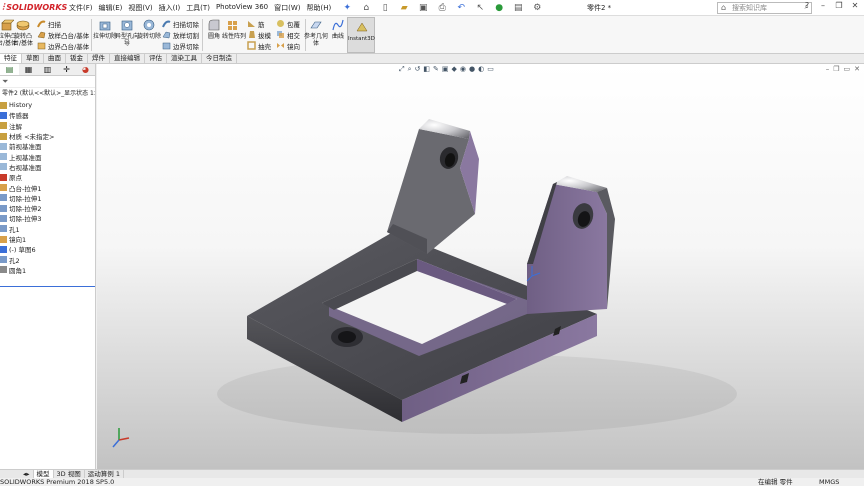 This screenshot has height=486, width=864. I want to click on swept-cut-button: 扫描切除, so click(180, 23).